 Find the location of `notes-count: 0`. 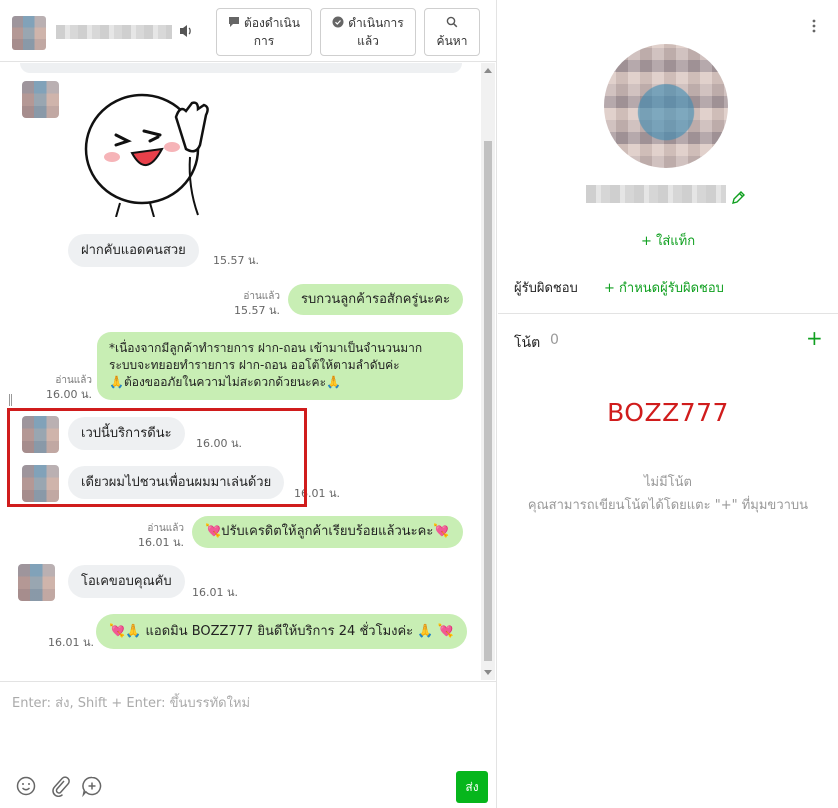

notes-count: 0 is located at coordinates (554, 340).